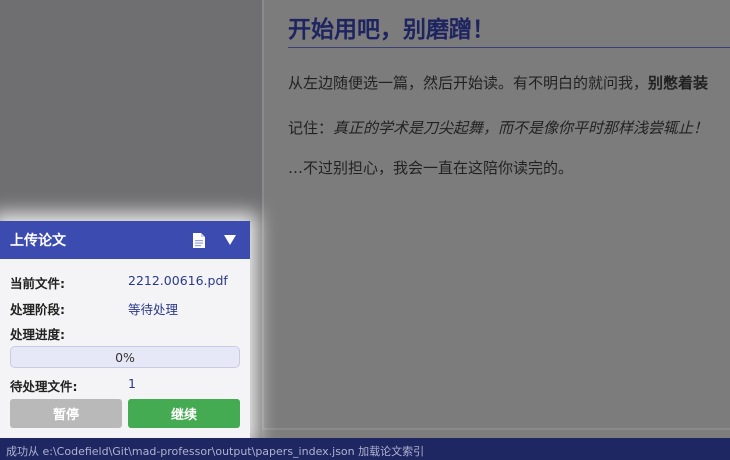  Describe the element at coordinates (230, 240) in the screenshot. I see `collapse-triangle-icon` at that location.